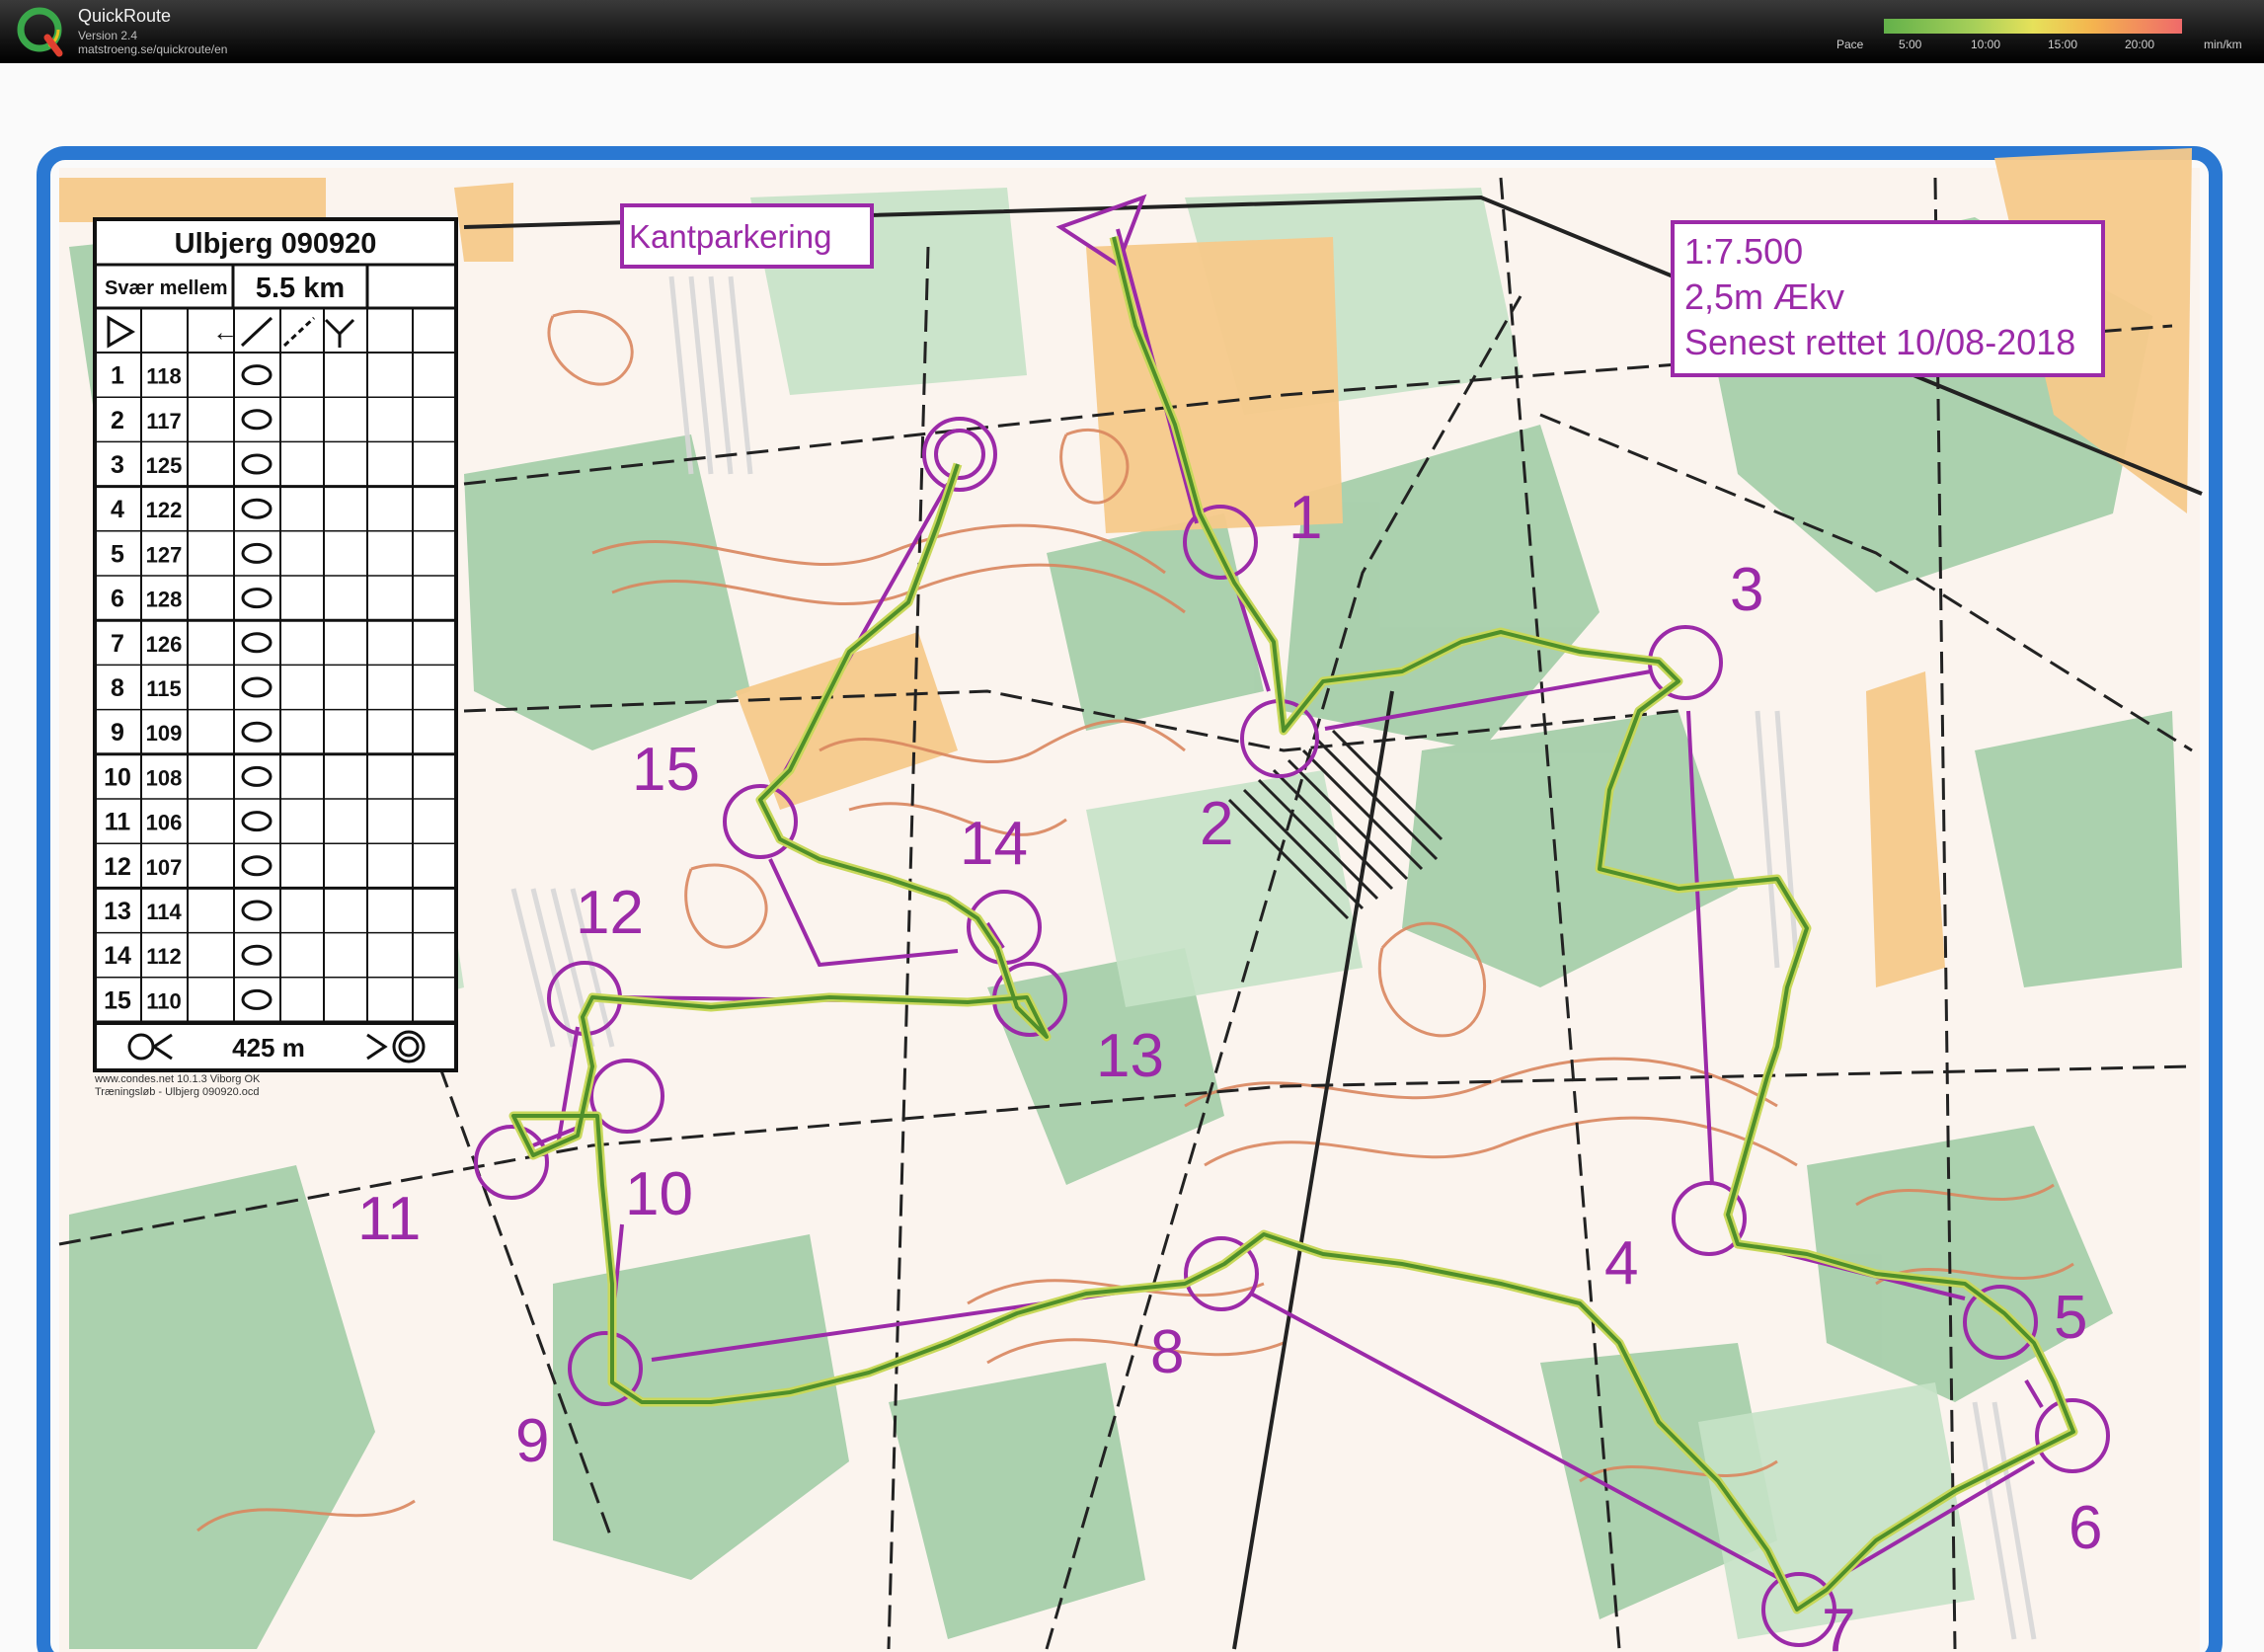  What do you see at coordinates (167, 288) in the screenshot?
I see `course-category: Svær mellem` at bounding box center [167, 288].